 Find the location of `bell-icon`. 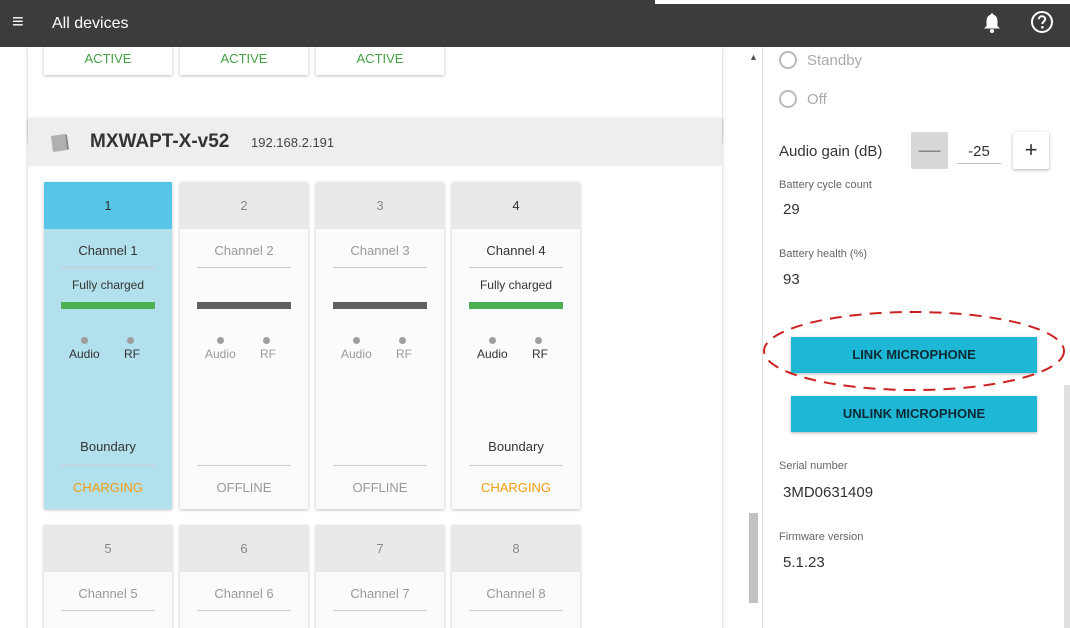

bell-icon is located at coordinates (992, 23).